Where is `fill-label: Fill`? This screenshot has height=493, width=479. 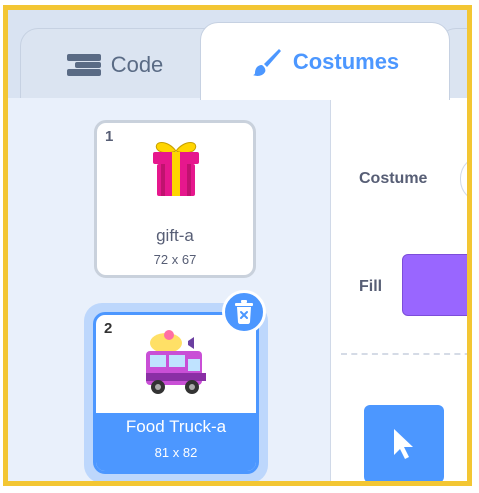
fill-label: Fill is located at coordinates (371, 286).